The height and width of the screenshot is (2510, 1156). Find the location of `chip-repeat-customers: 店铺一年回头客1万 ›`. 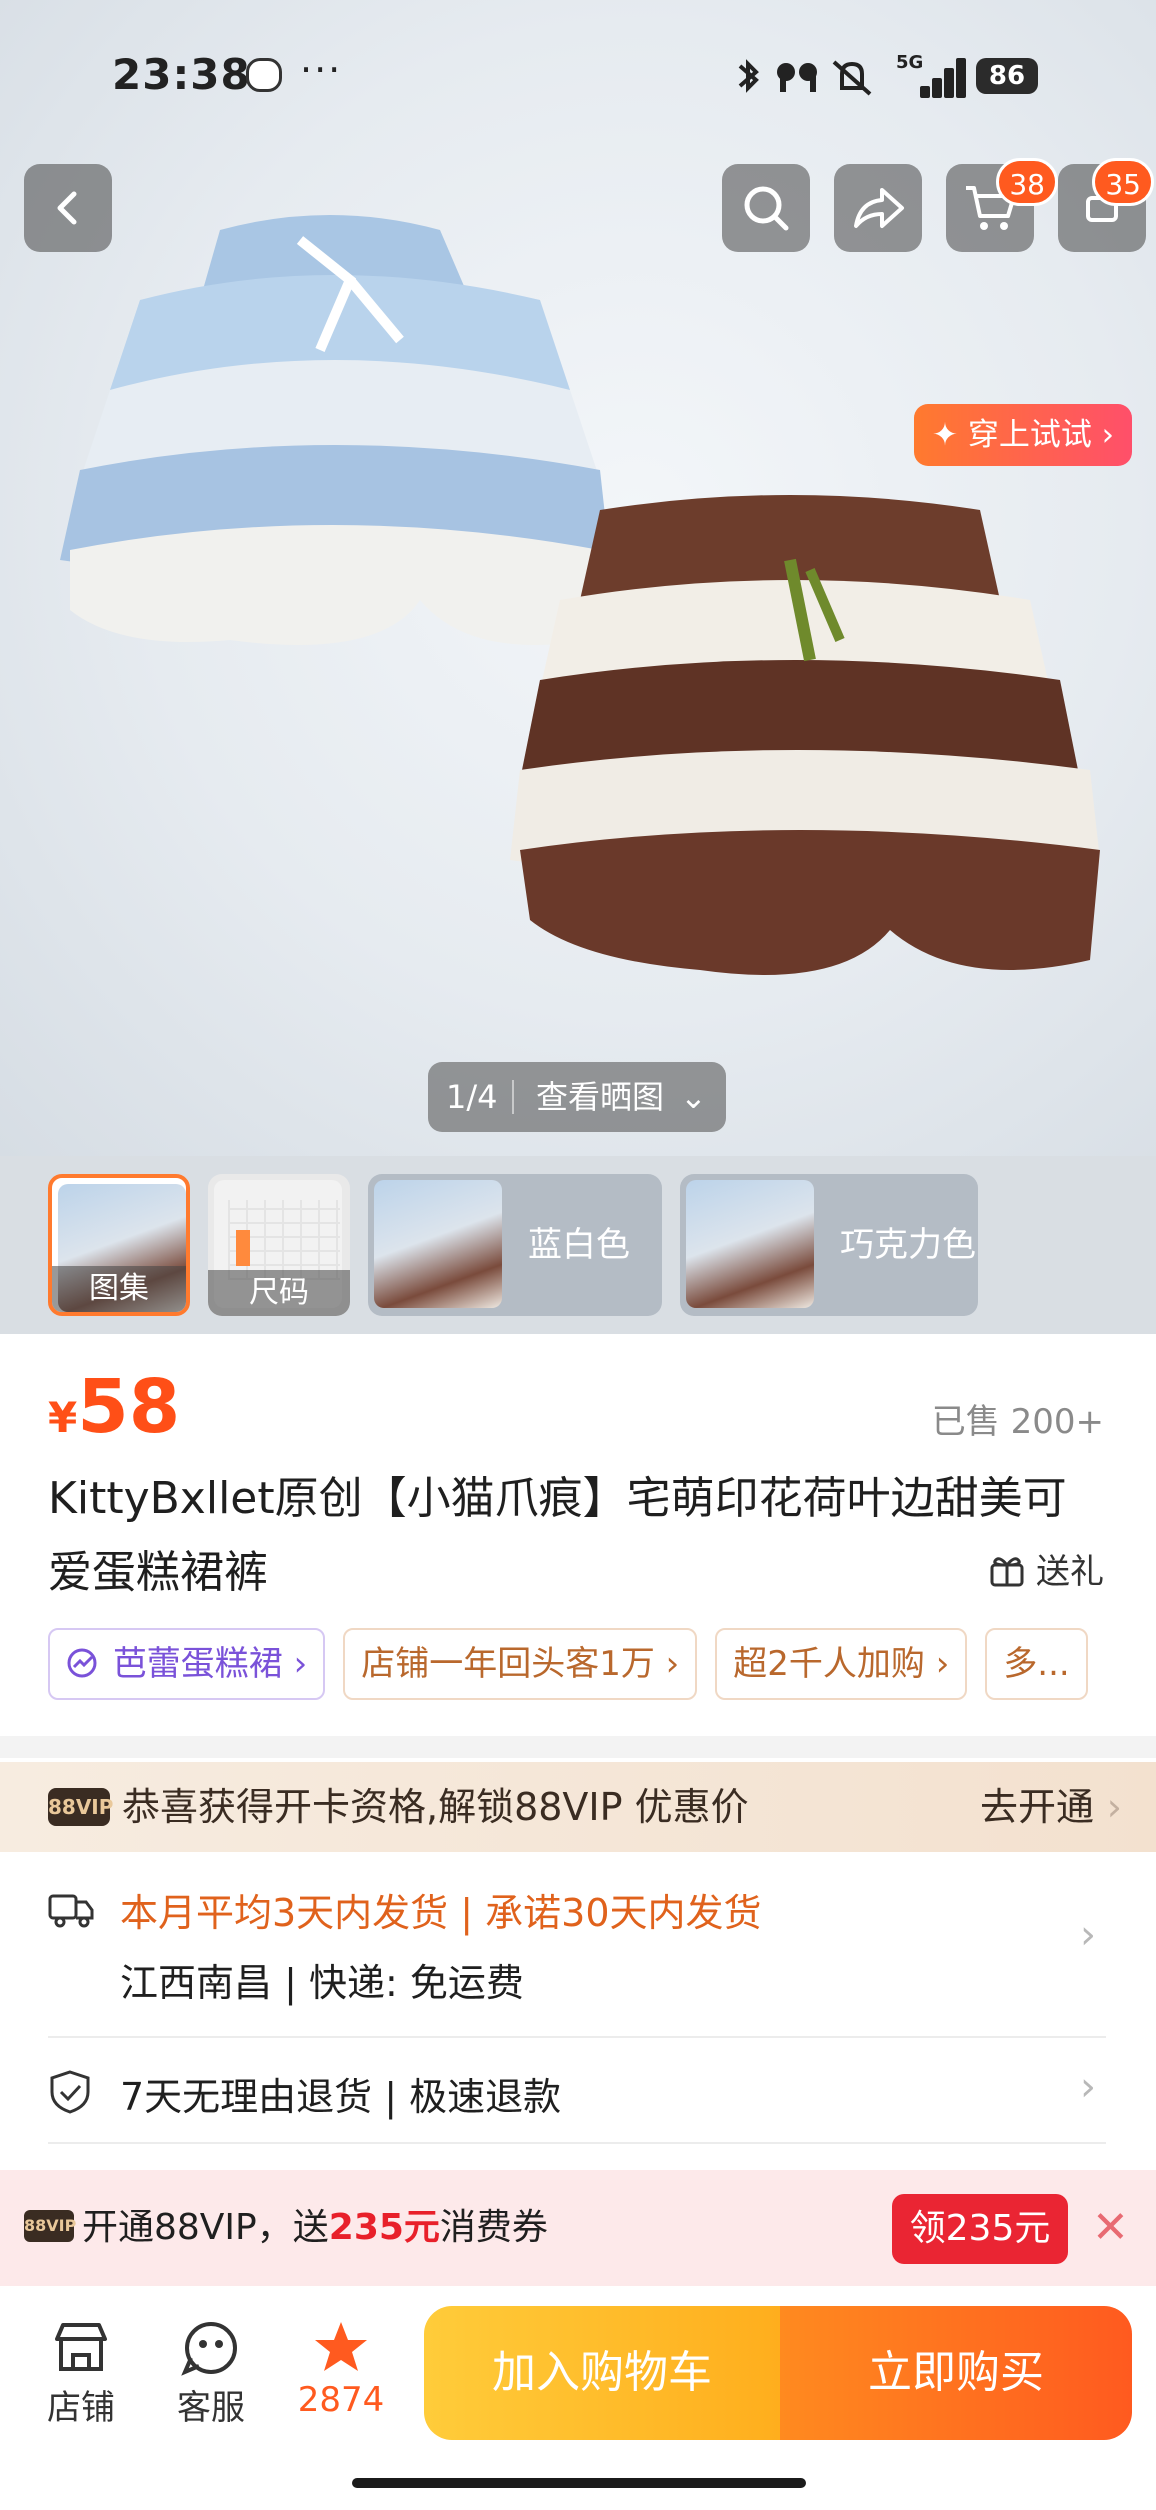

chip-repeat-customers: 店铺一年回头客1万 › is located at coordinates (520, 1664).